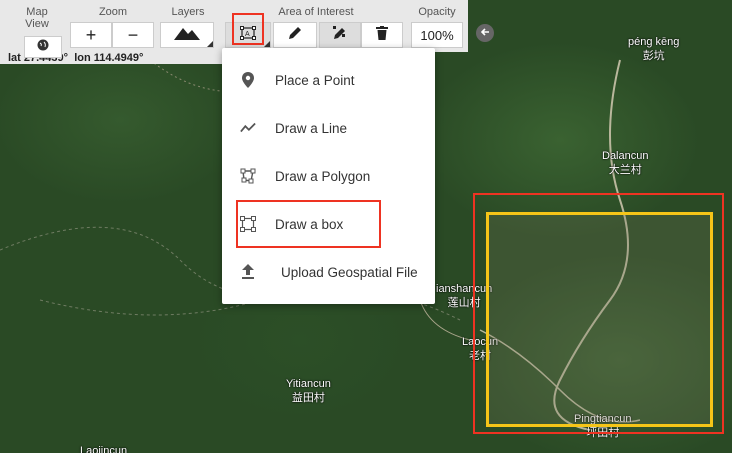  Describe the element at coordinates (188, 12) in the screenshot. I see `layers-label: Layers` at that location.